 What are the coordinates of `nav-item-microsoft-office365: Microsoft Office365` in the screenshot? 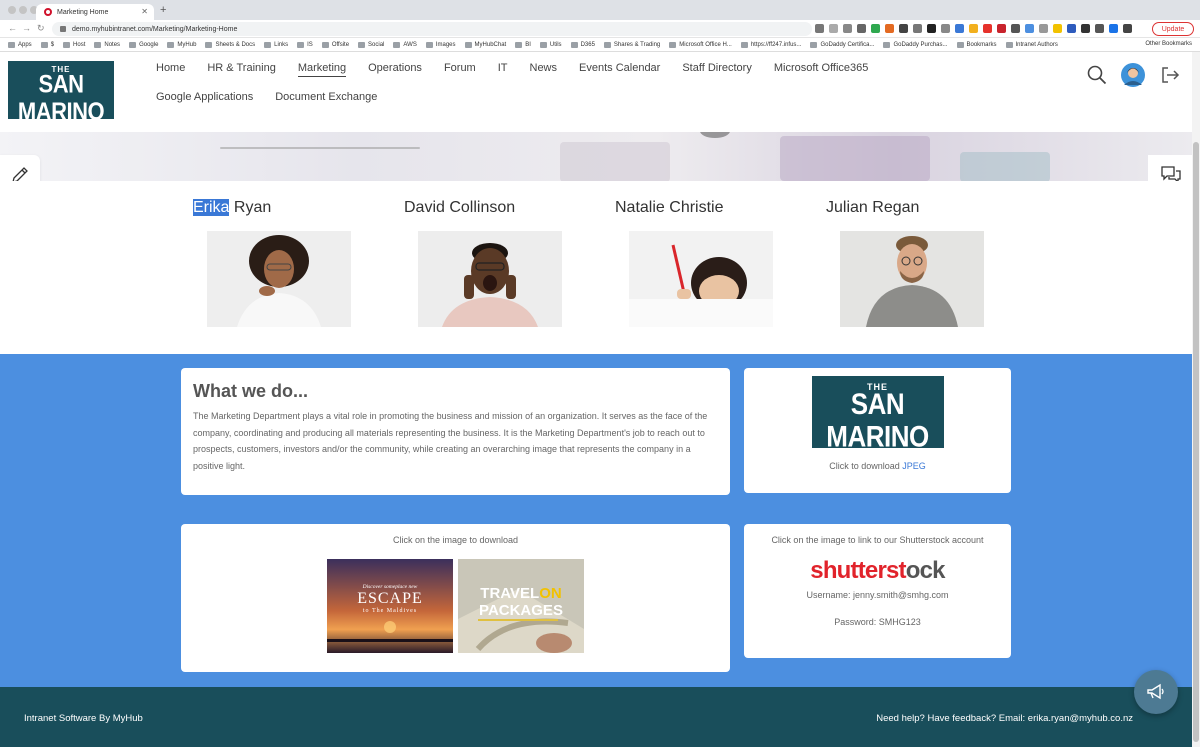 It's located at (821, 76).